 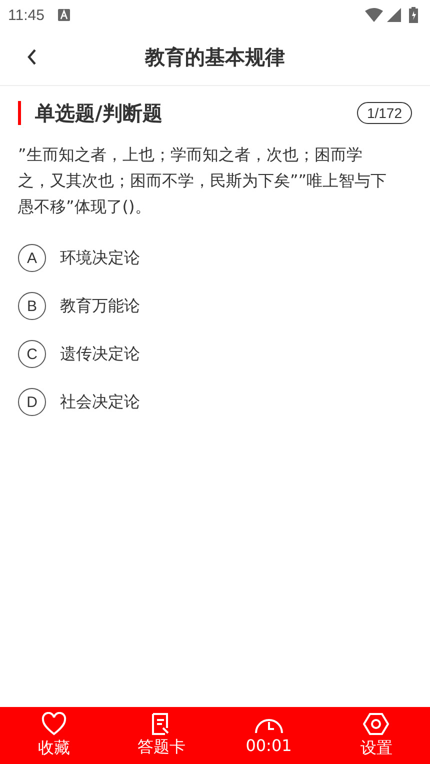 What do you see at coordinates (268, 735) in the screenshot?
I see `bottom-tab: 00:01` at bounding box center [268, 735].